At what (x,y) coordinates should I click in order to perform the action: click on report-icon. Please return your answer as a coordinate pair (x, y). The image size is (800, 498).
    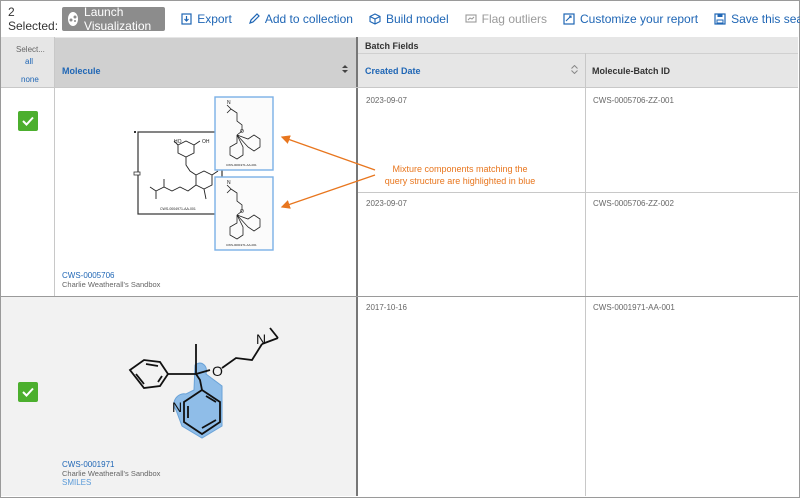
    Looking at the image, I should click on (569, 19).